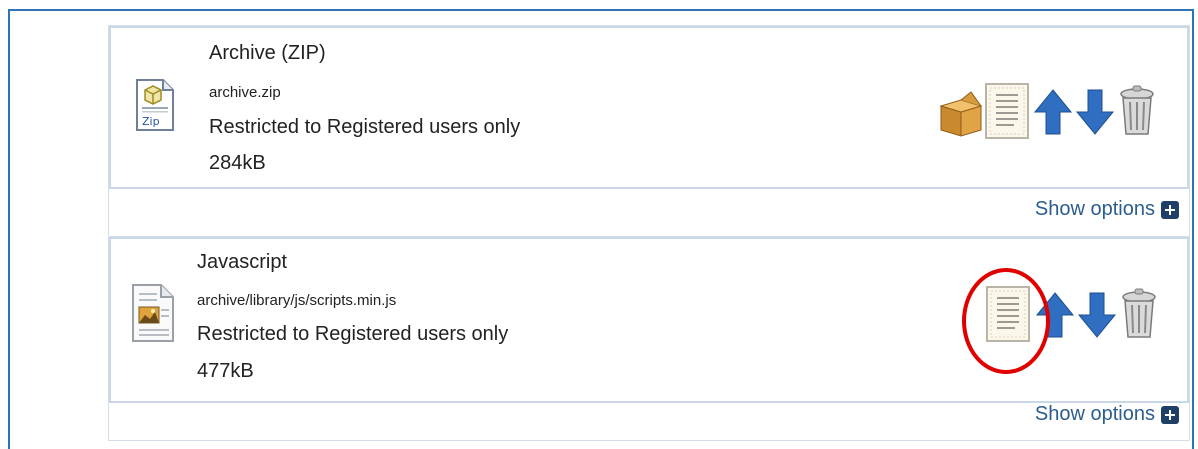  Describe the element at coordinates (961, 114) in the screenshot. I see `open-archive-icon` at that location.